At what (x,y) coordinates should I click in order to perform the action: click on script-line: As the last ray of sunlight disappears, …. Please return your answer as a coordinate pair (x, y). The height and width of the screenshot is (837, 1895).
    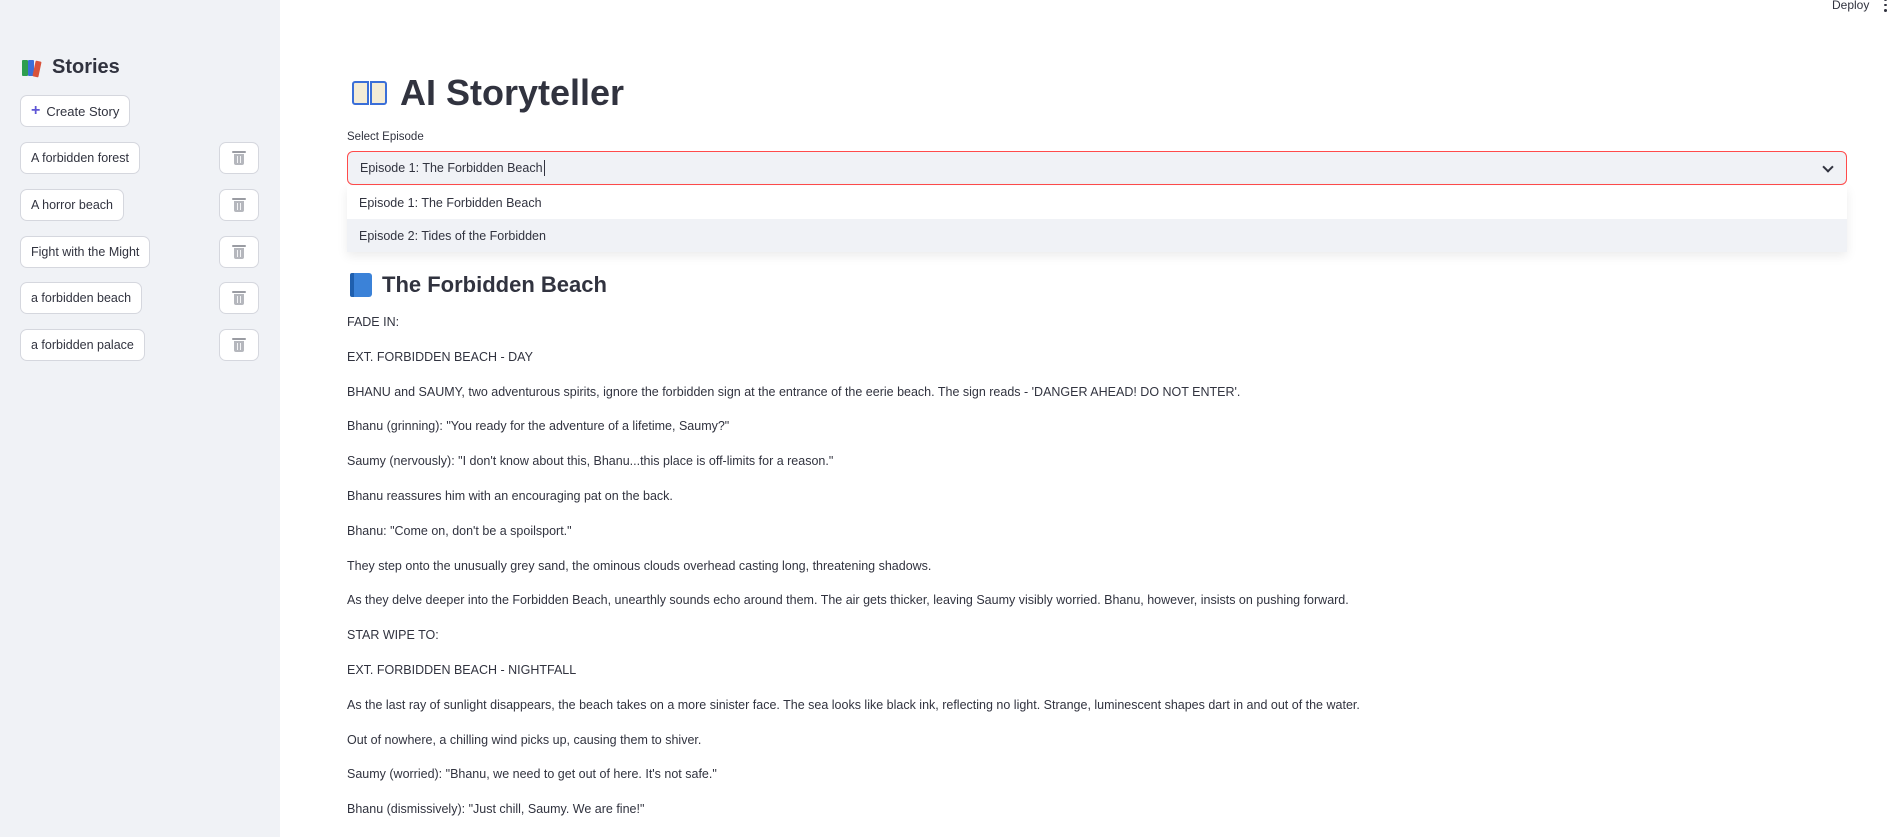
    Looking at the image, I should click on (853, 704).